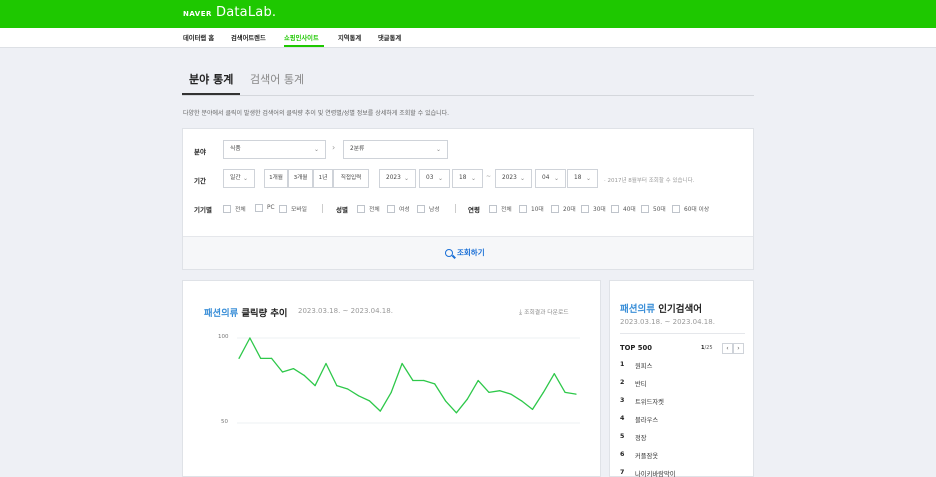  What do you see at coordinates (246, 12) in the screenshot?
I see `datalab-logo: DataLab.` at bounding box center [246, 12].